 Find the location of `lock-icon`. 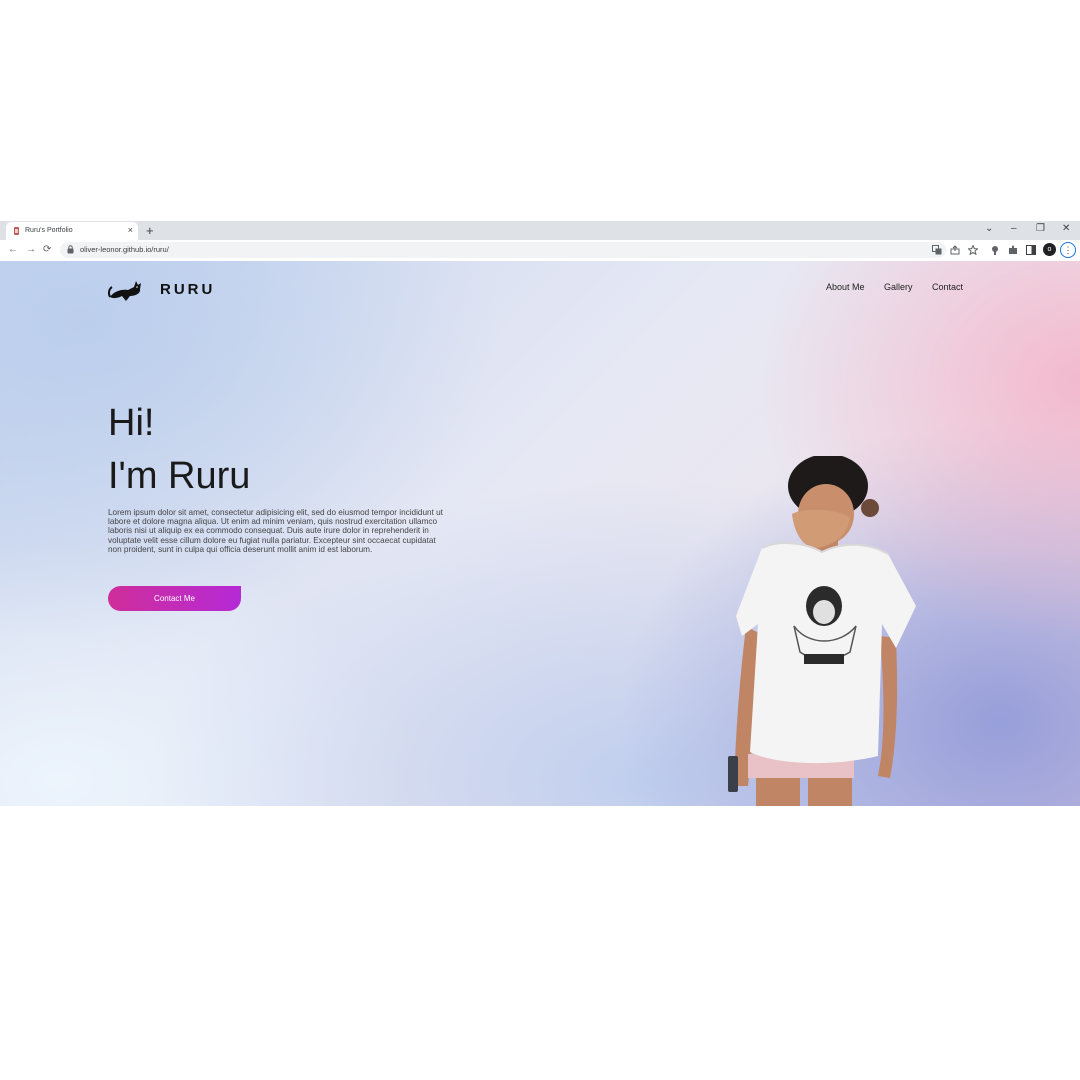

lock-icon is located at coordinates (70, 249).